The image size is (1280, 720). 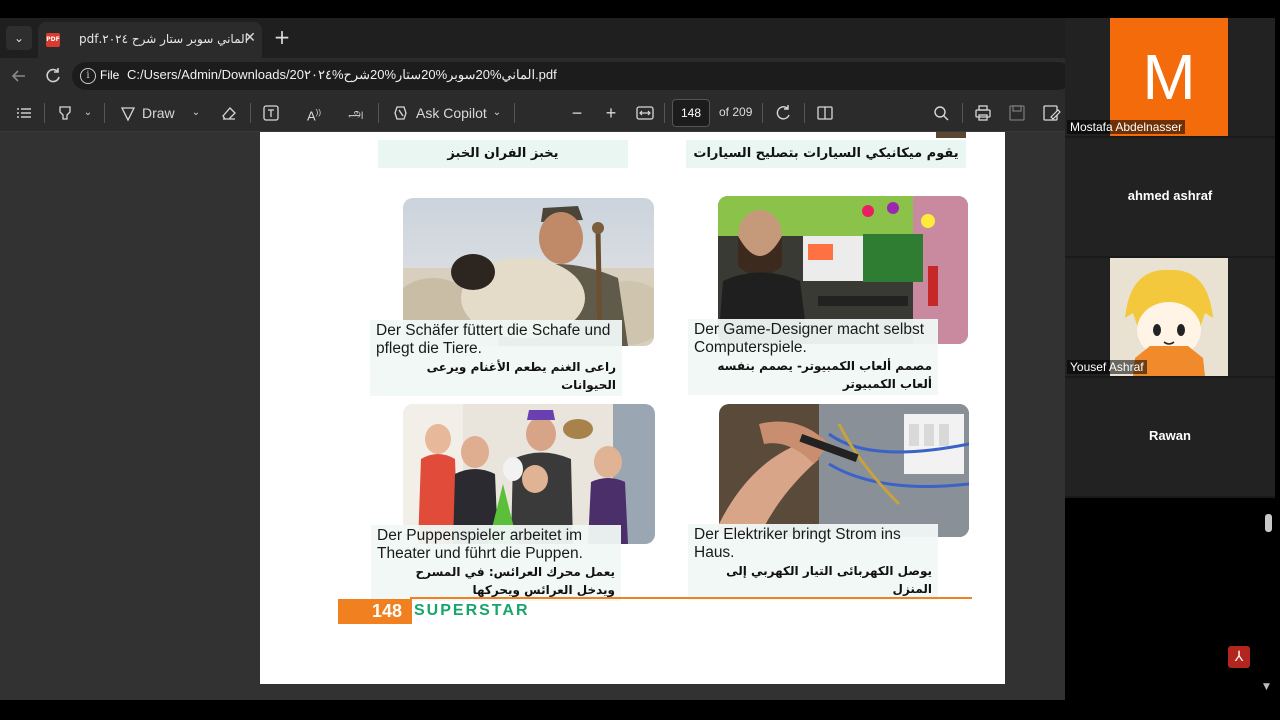 I want to click on rotate-icon, so click(x=784, y=113).